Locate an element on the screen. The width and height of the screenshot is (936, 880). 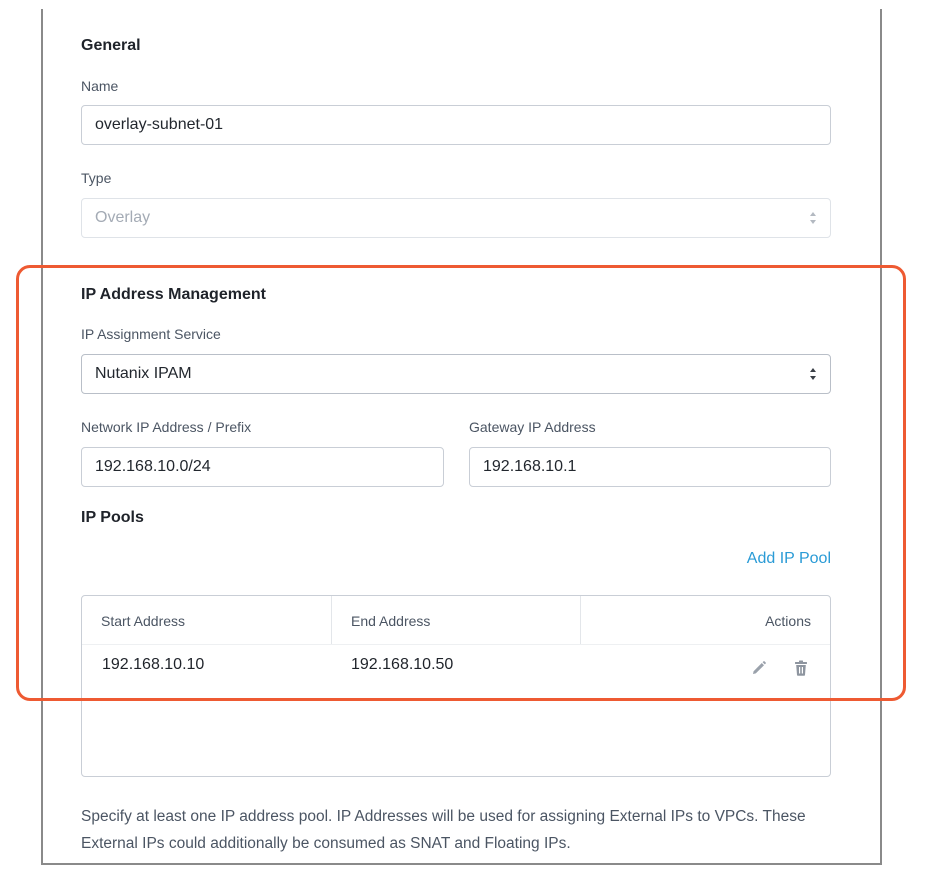
name-input-value: overlay-subnet-01 is located at coordinates (159, 124).